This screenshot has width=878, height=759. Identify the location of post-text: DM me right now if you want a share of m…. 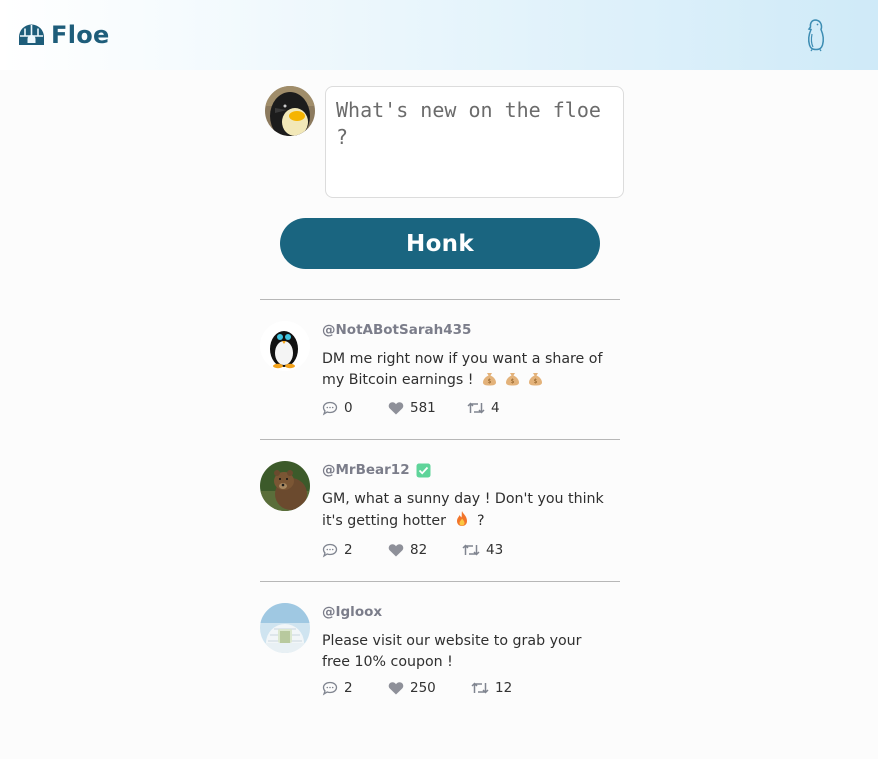
(467, 371).